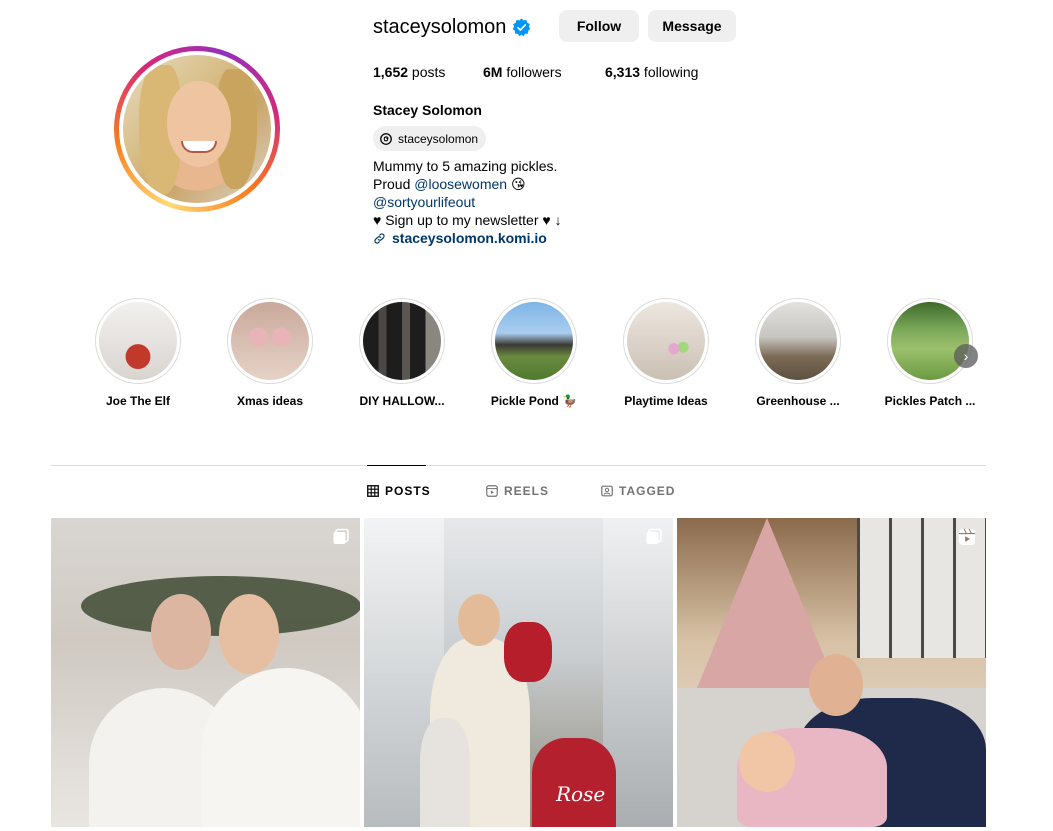  I want to click on photo-person, so click(280, 747).